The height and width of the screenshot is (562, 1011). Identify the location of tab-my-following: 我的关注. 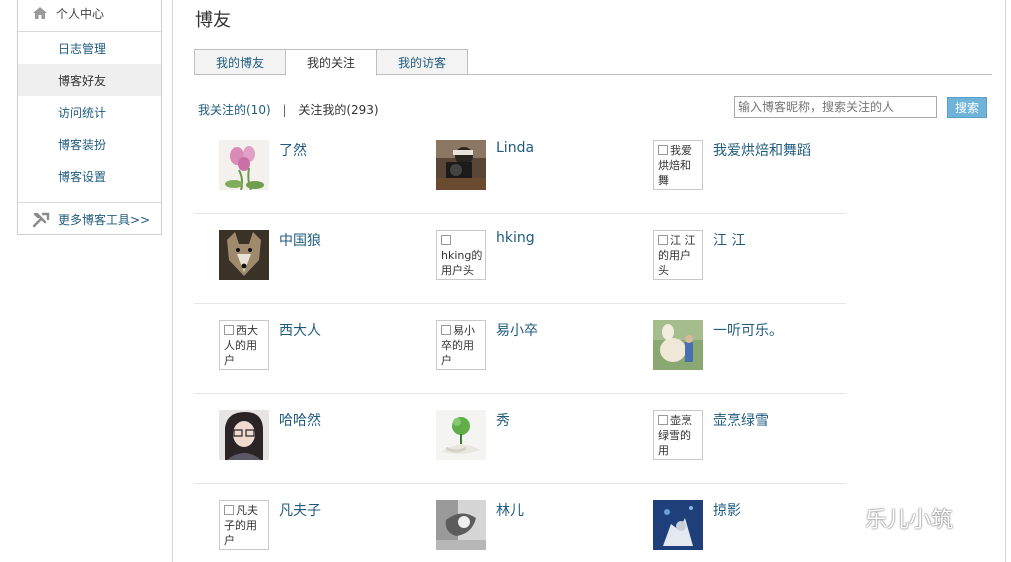
(331, 62).